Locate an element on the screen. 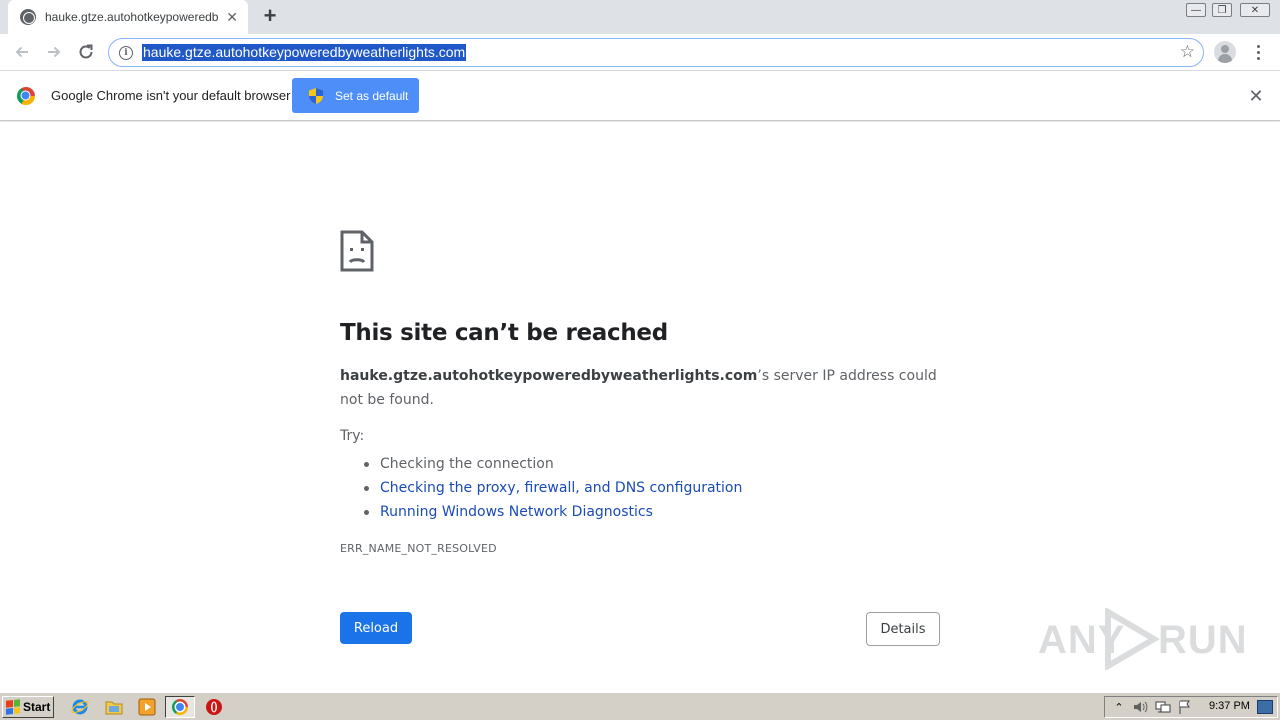 The image size is (1280, 720). back-button is located at coordinates (22, 52).